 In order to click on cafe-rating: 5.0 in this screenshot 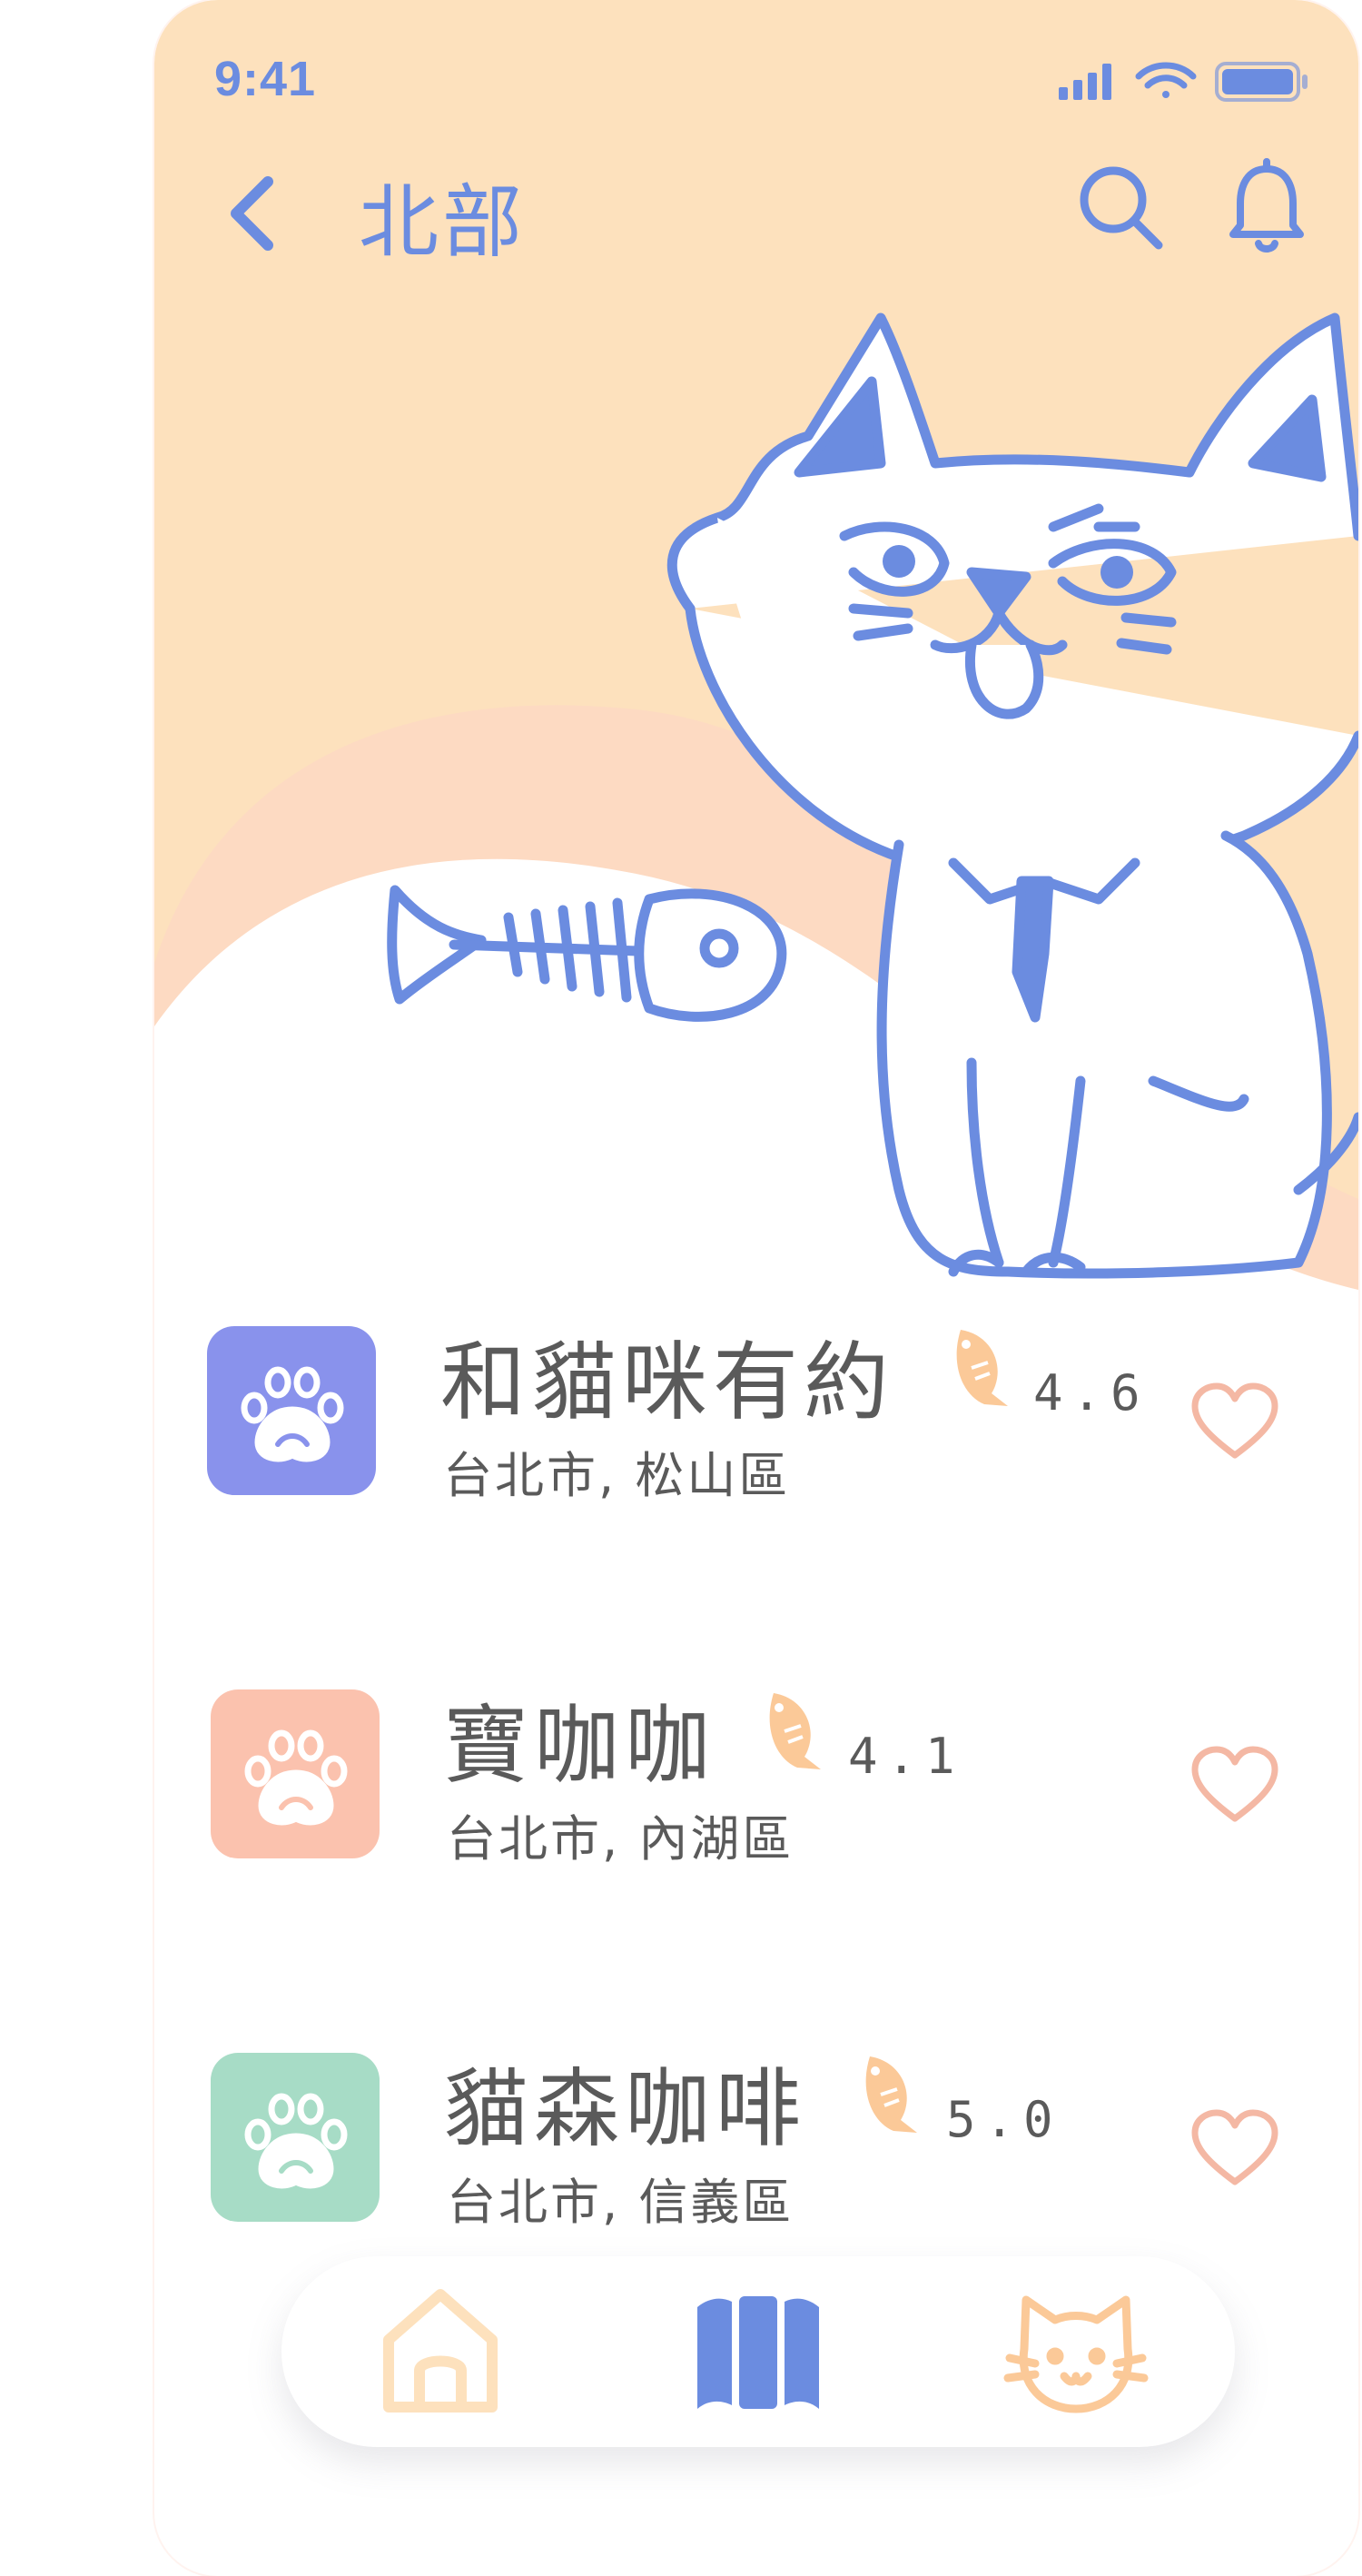, I will do `click(1004, 2119)`.